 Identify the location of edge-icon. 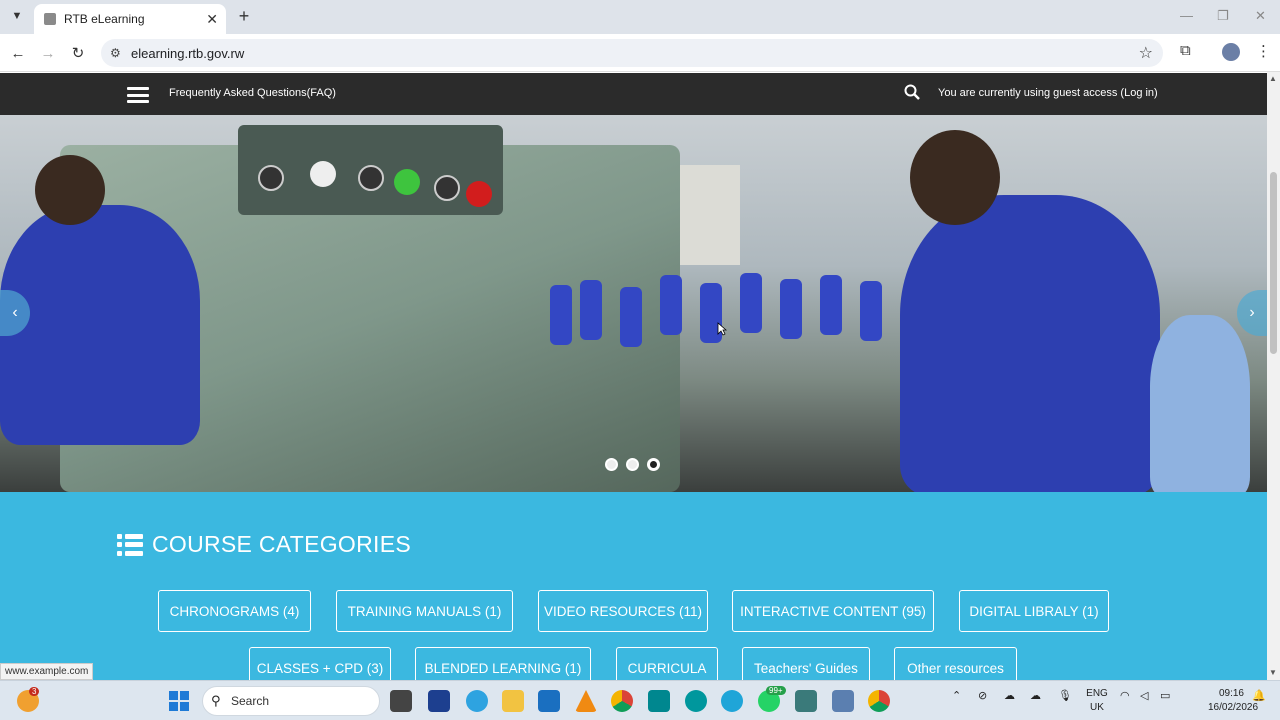
(477, 701).